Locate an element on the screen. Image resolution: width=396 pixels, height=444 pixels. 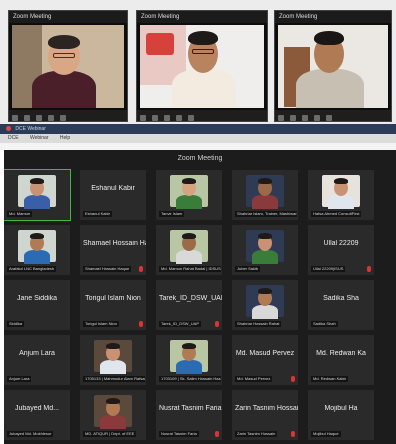
video-panel-1: Zoom Meeting is located at coordinates (68, 66).